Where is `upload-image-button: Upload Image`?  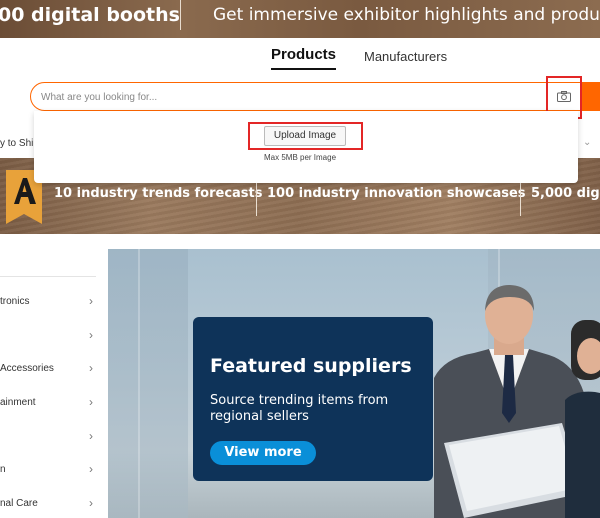 upload-image-button: Upload Image is located at coordinates (305, 136).